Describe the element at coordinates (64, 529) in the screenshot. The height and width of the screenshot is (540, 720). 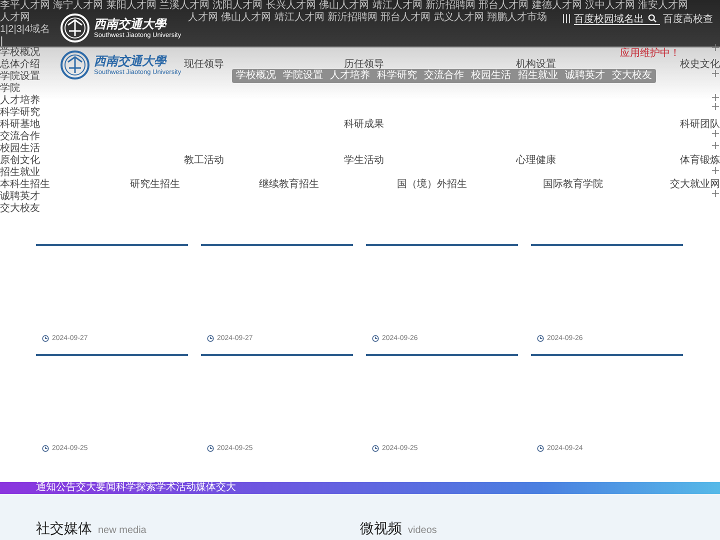
I see `section-title: 社交媒体` at that location.